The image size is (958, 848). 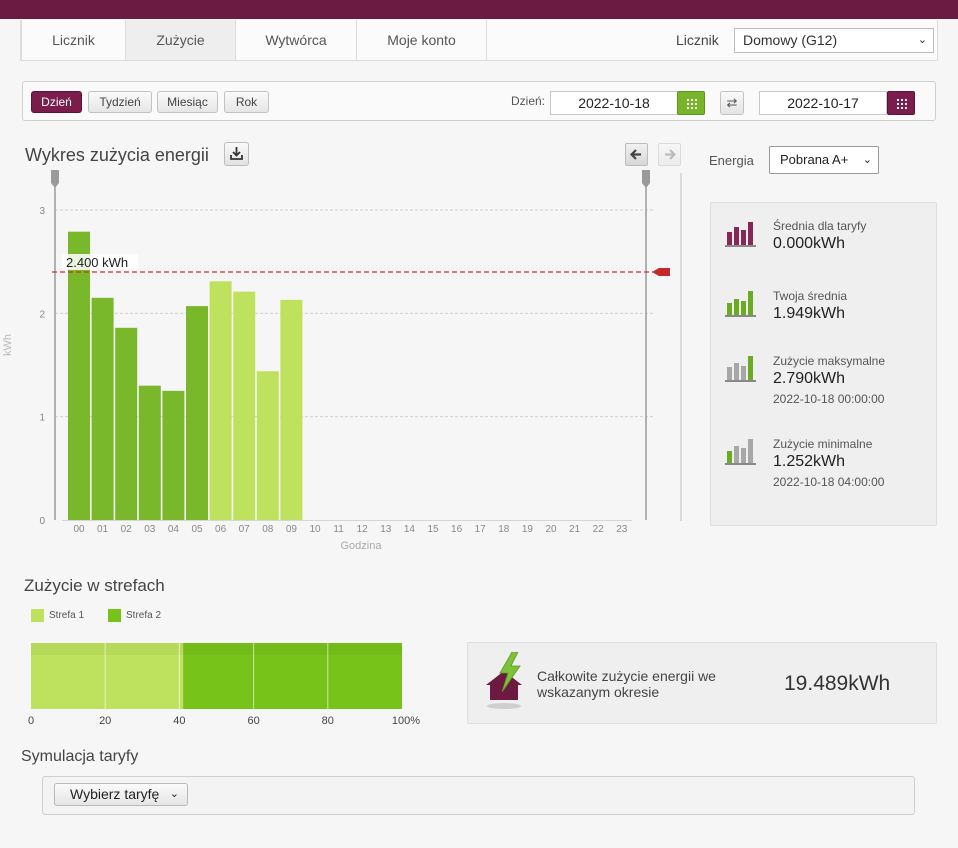 I want to click on meter-select: Domowy (G12) ⌄, so click(x=834, y=40).